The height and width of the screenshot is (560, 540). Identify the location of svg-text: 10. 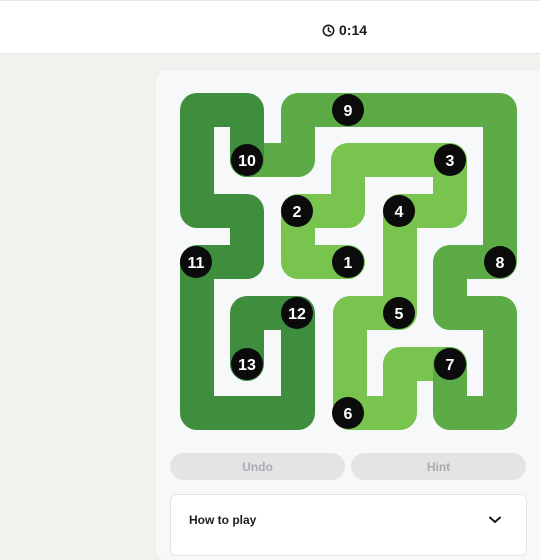
(247, 161).